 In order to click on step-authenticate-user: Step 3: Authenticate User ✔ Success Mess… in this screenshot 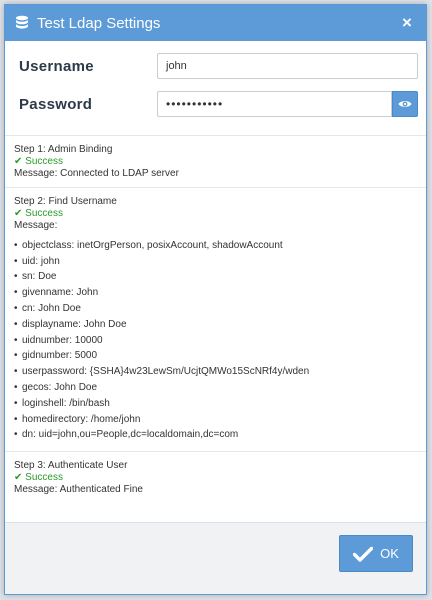, I will do `click(215, 477)`.